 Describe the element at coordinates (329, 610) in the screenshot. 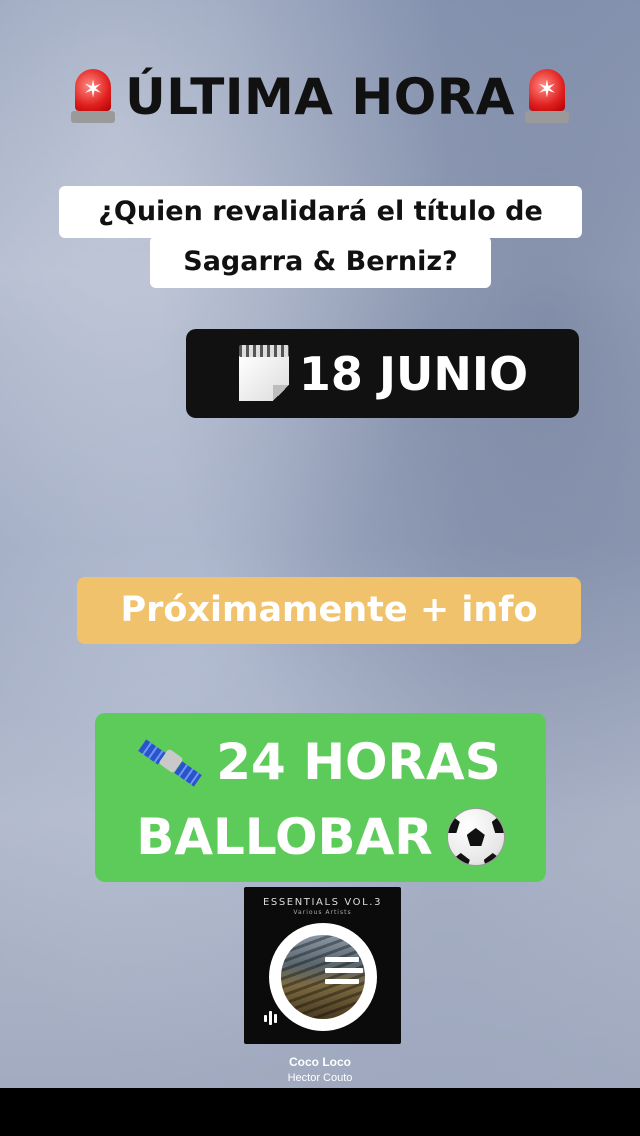

I see `more-info-caption: Próximamente + info` at that location.